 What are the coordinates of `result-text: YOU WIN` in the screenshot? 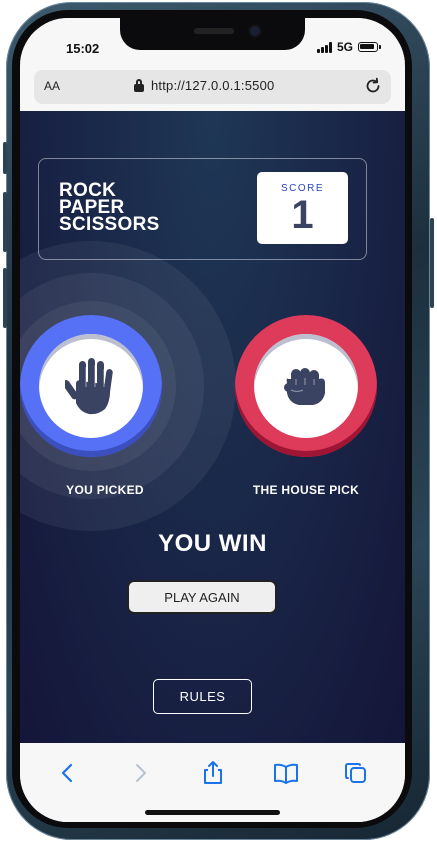 It's located at (212, 543).